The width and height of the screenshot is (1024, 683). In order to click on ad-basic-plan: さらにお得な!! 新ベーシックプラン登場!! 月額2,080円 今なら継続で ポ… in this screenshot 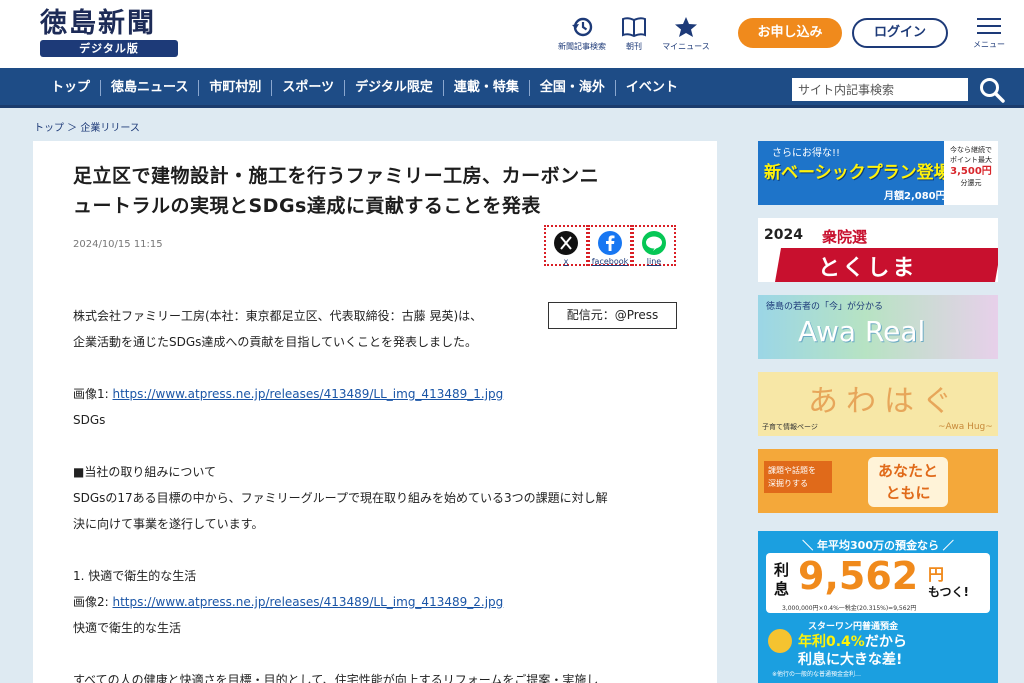, I will do `click(878, 173)`.